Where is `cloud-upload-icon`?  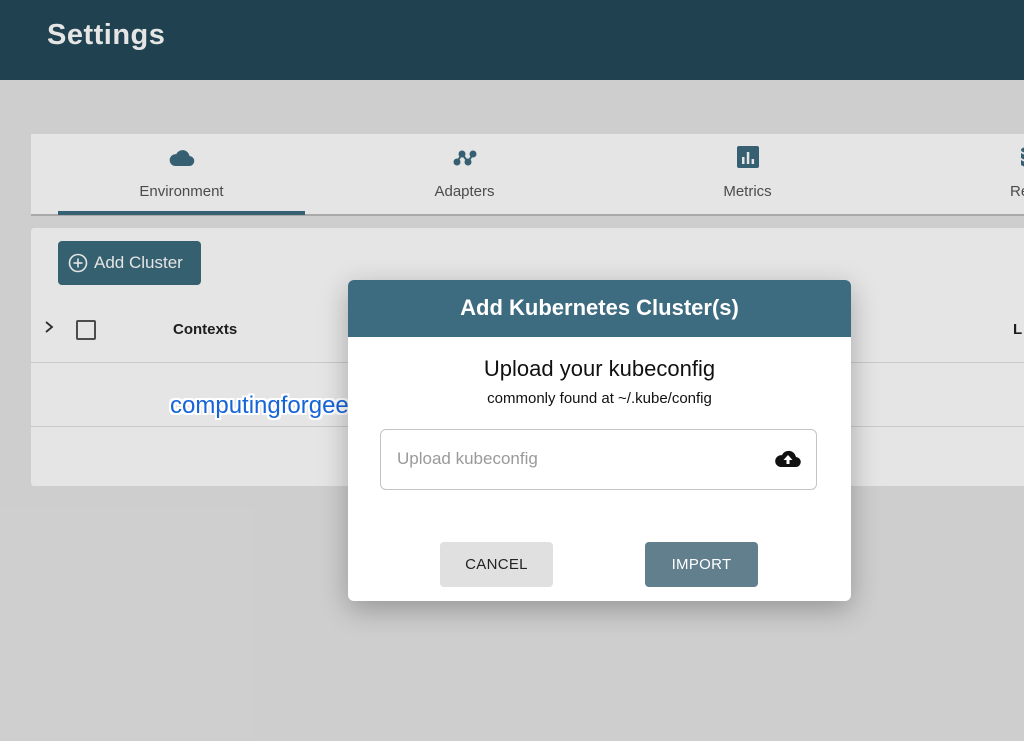
cloud-upload-icon is located at coordinates (788, 459).